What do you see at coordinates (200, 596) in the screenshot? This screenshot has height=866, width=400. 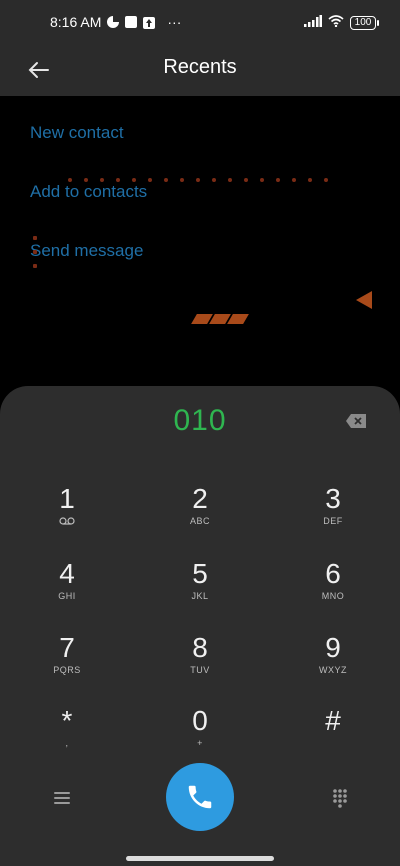 I see `key-letters: JKL` at bounding box center [200, 596].